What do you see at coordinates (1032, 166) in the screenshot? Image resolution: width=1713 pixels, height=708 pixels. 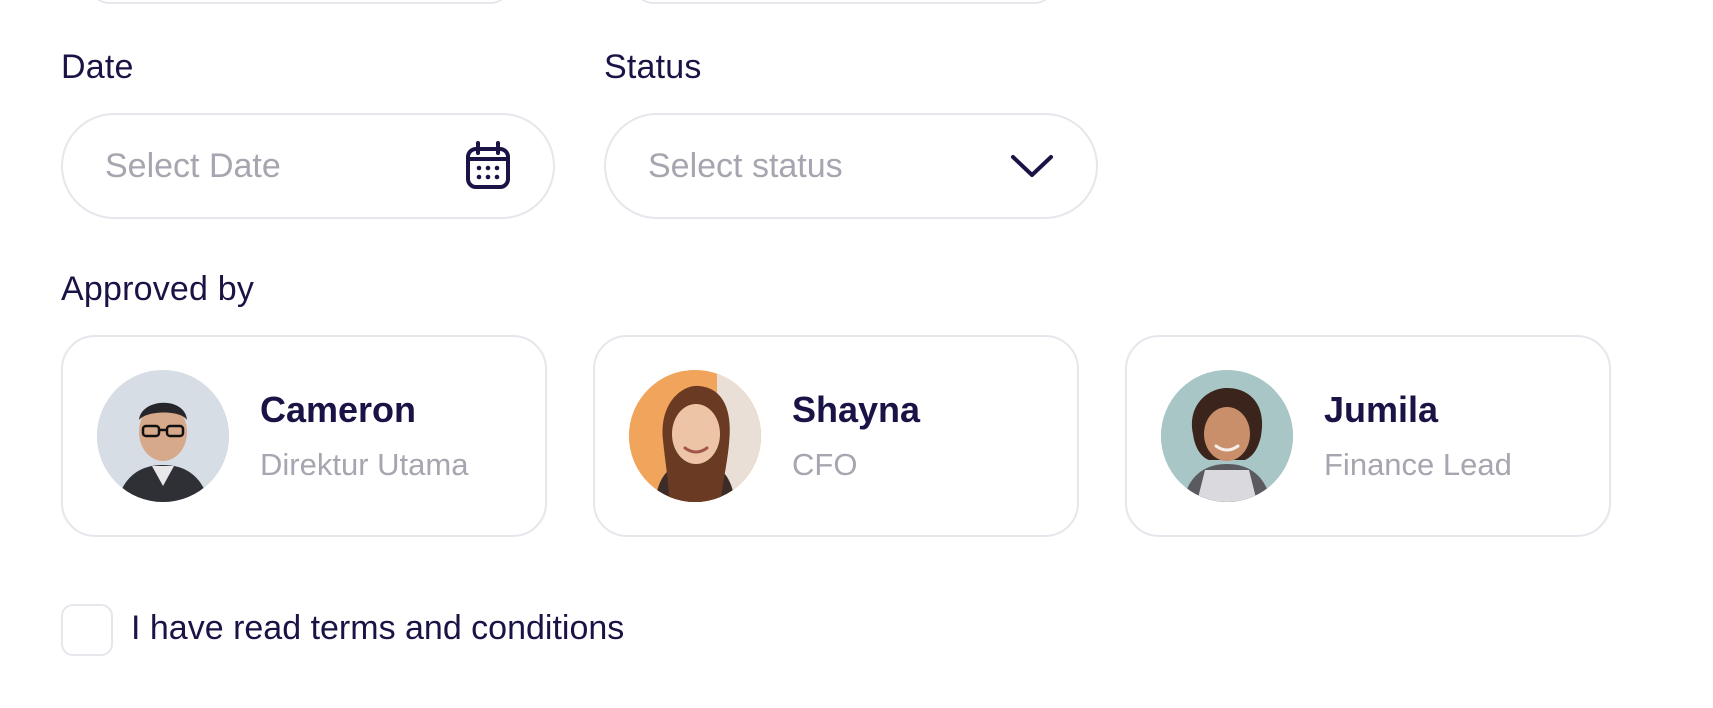 I see `chevron-down-icon` at bounding box center [1032, 166].